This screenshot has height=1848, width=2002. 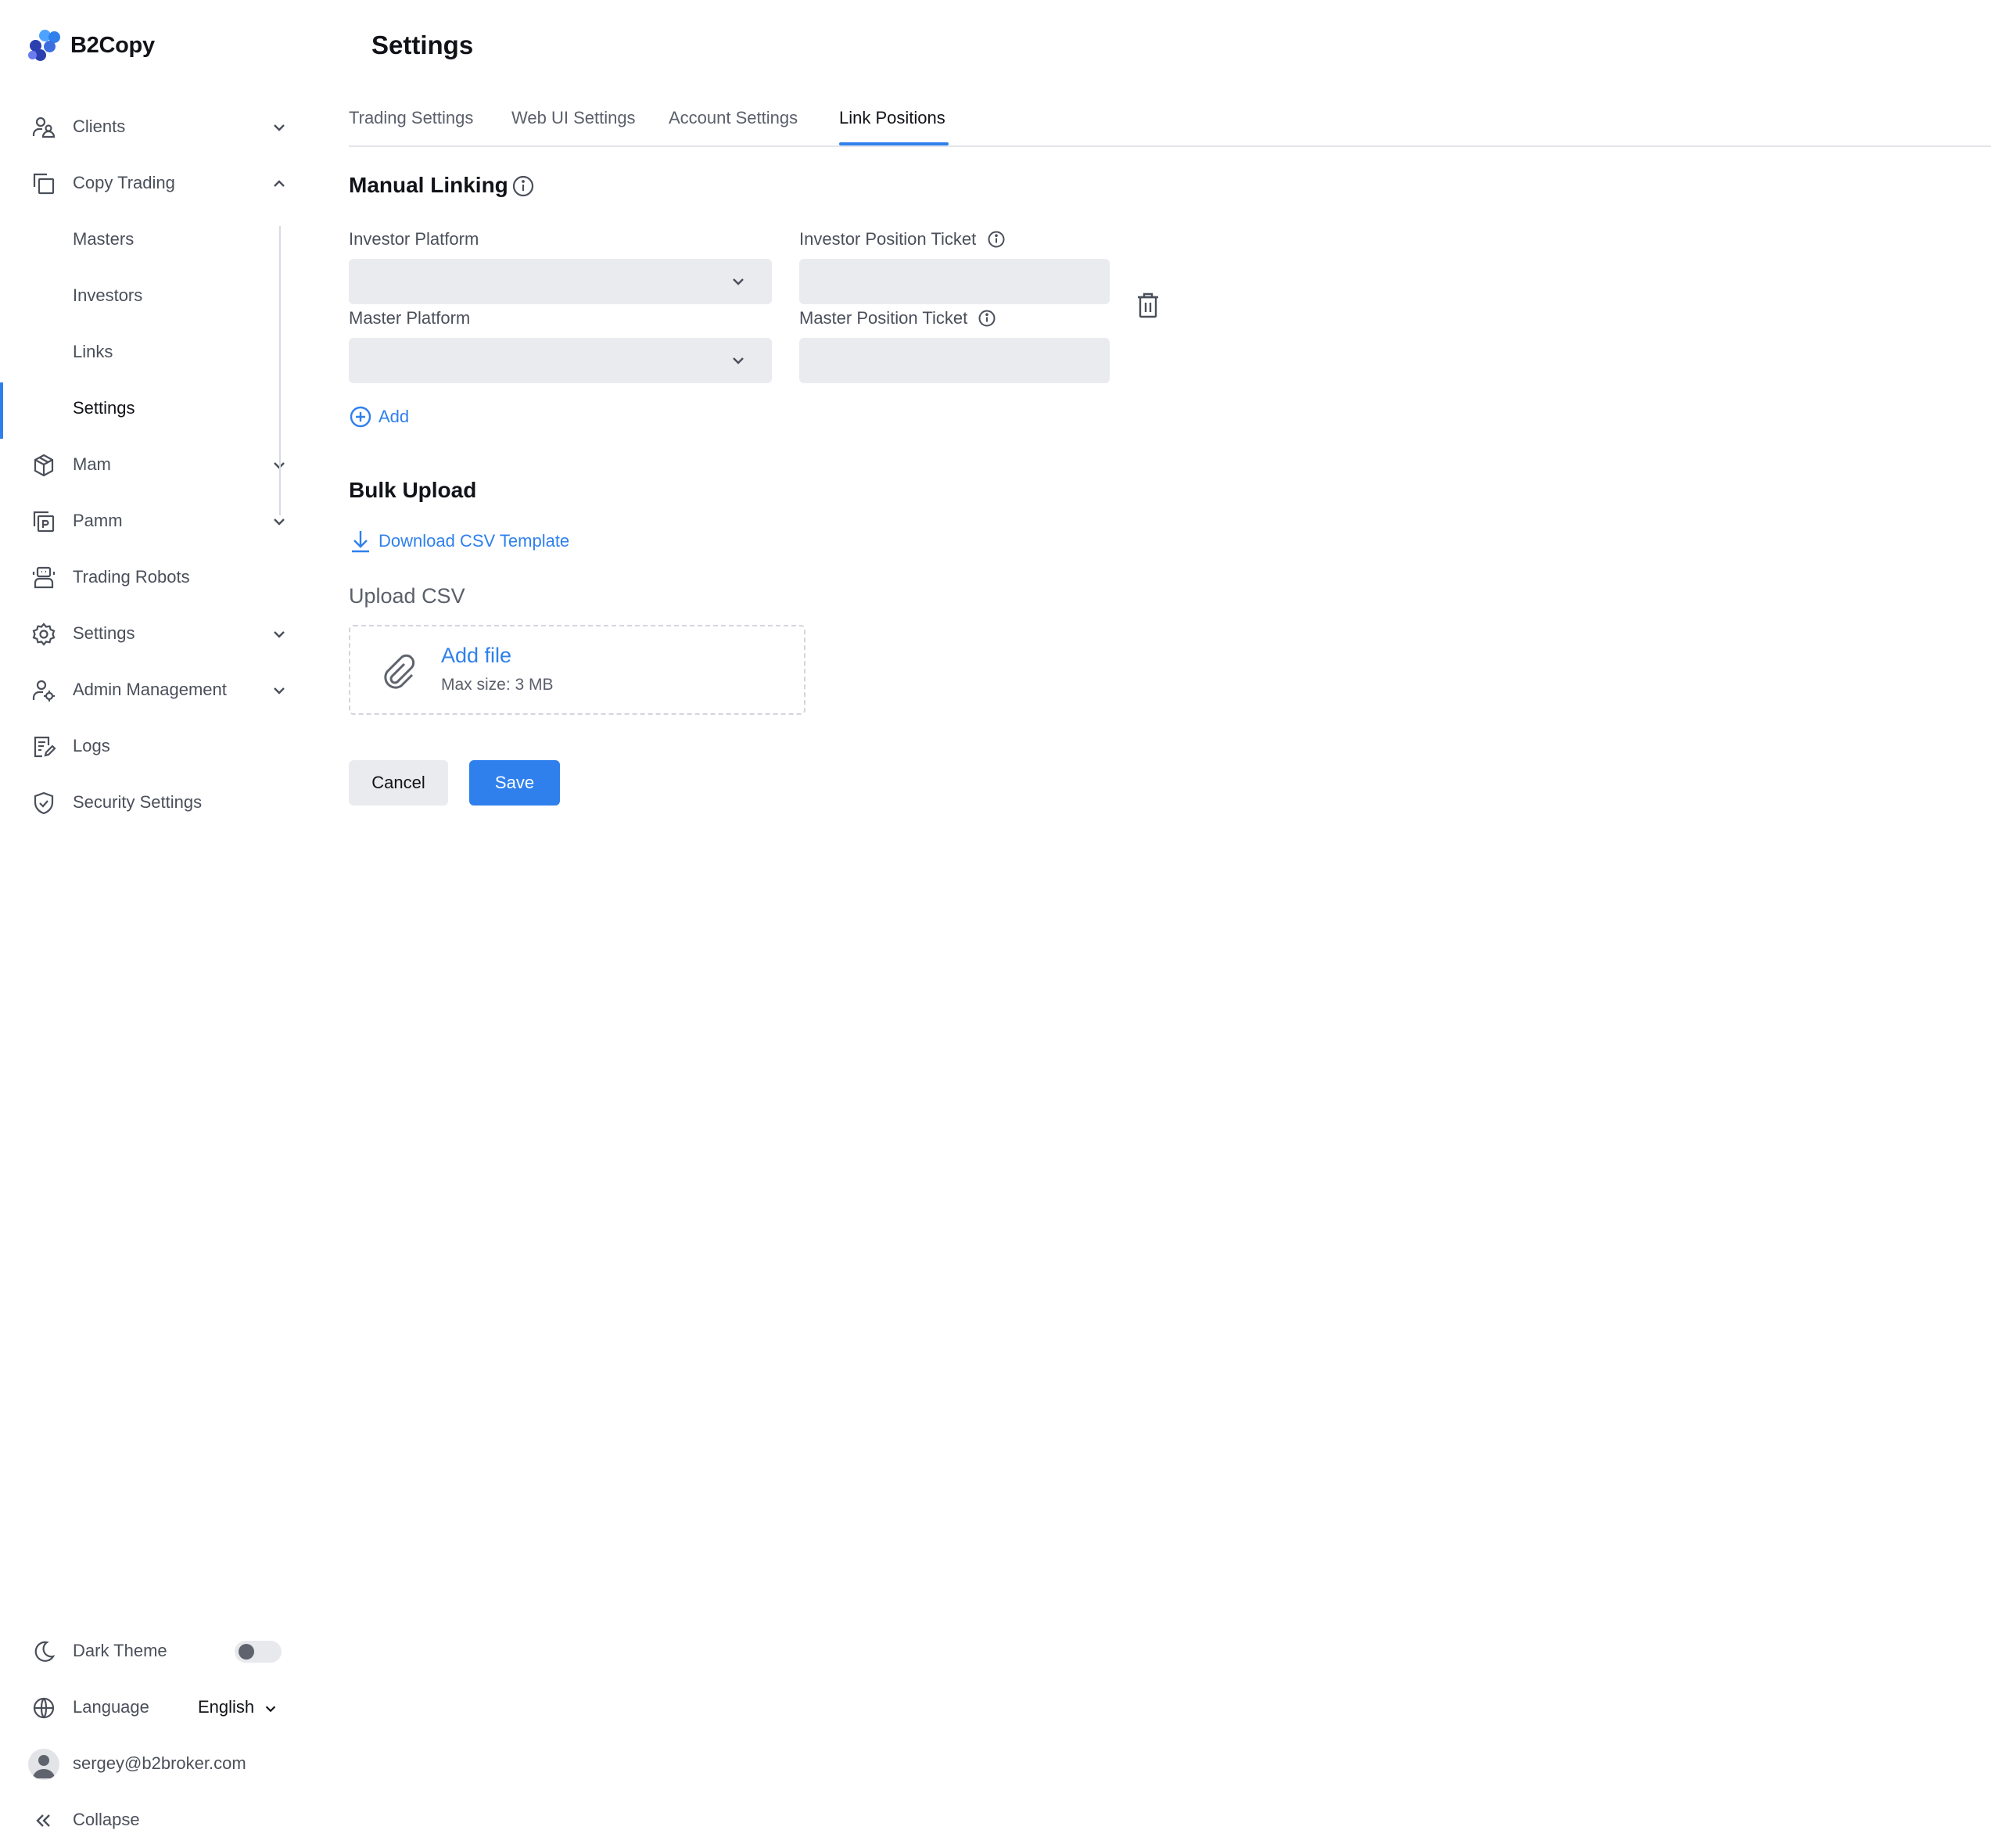 What do you see at coordinates (44, 1708) in the screenshot?
I see `globe-icon` at bounding box center [44, 1708].